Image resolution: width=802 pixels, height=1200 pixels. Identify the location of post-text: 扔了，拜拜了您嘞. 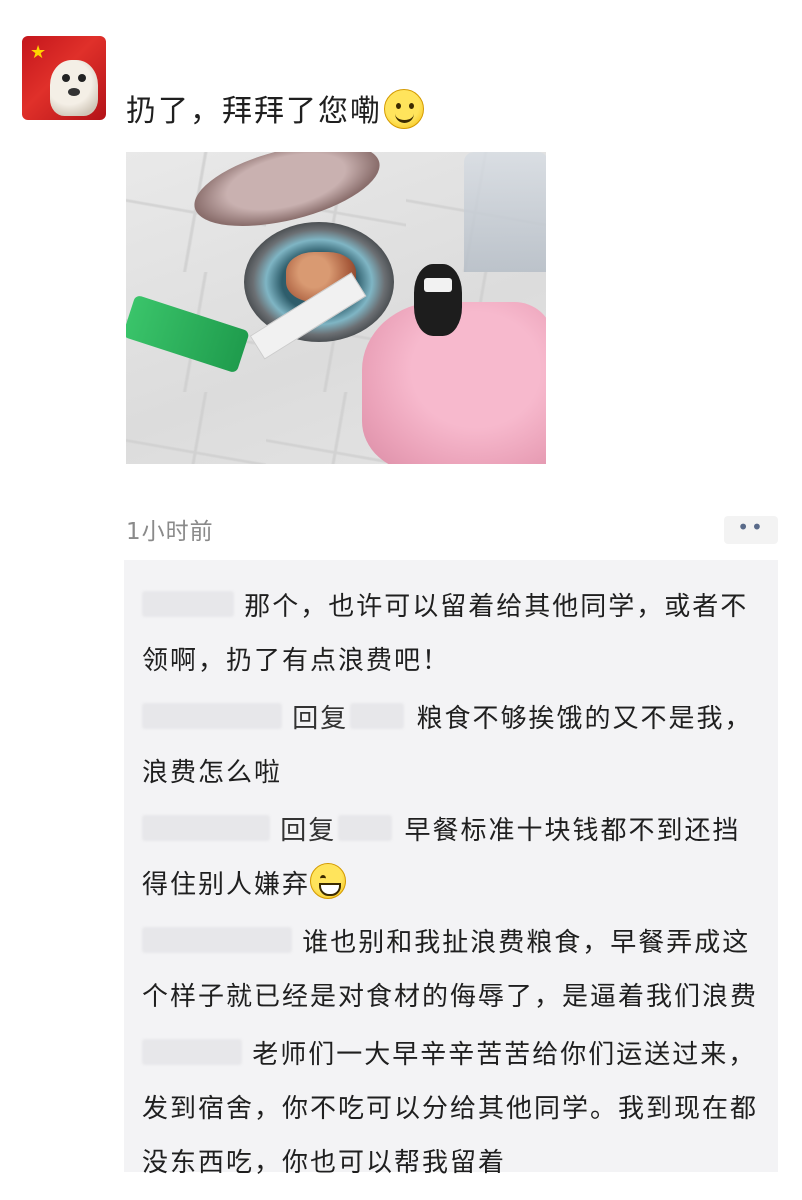
(275, 108).